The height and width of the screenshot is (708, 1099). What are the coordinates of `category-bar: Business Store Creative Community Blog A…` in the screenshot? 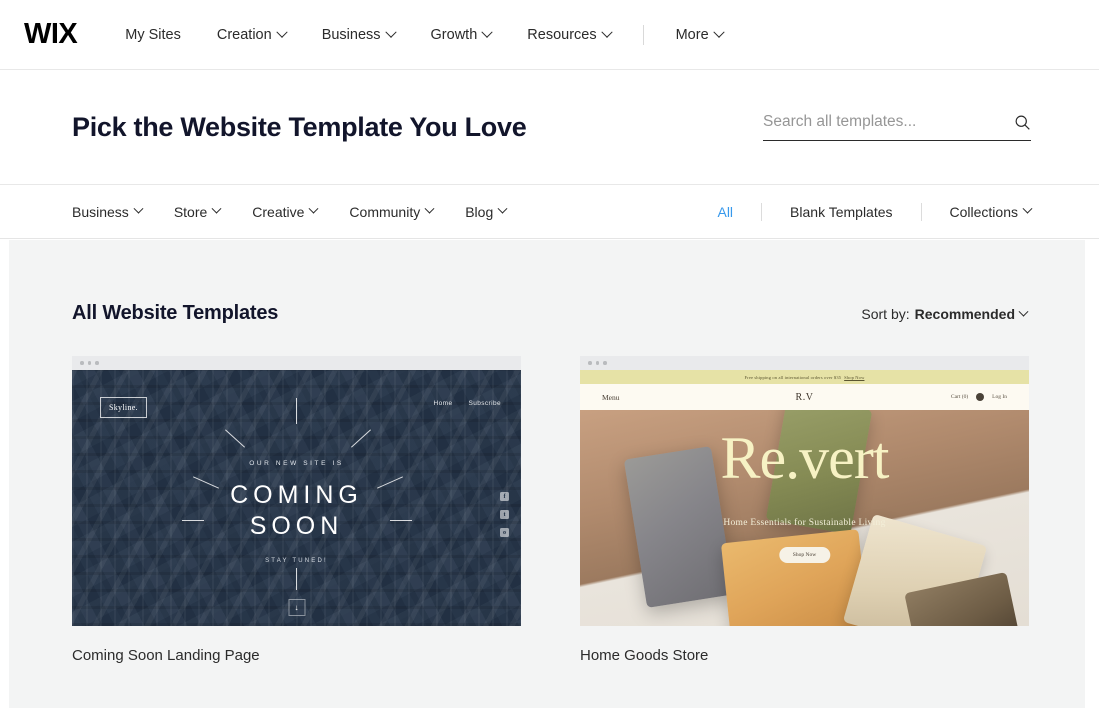 It's located at (549, 212).